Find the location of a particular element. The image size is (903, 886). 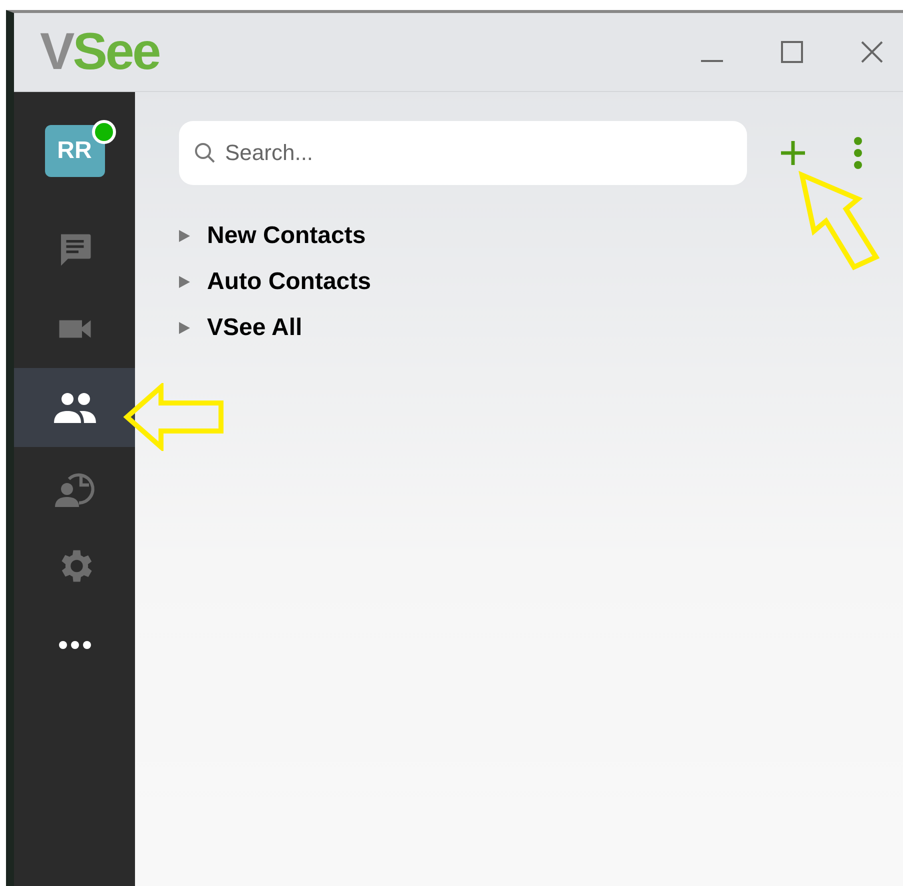

more-icon is located at coordinates (75, 645).